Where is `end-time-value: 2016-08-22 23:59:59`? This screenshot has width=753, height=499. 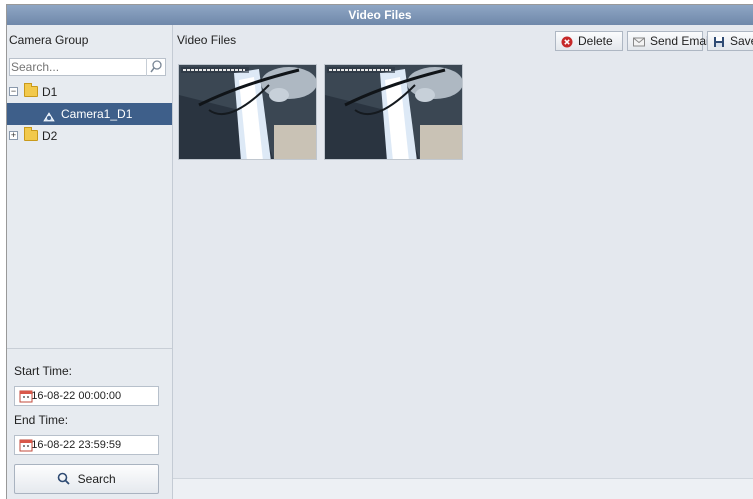
end-time-value: 2016-08-22 23:59:59 is located at coordinates (70, 445).